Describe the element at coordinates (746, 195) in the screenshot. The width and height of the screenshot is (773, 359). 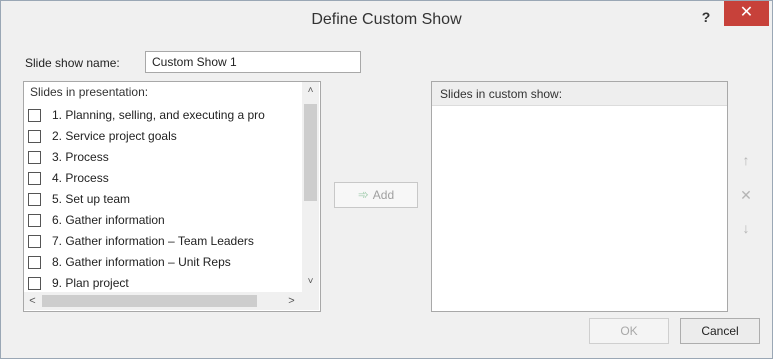
I see `remove-icon: ✕` at that location.